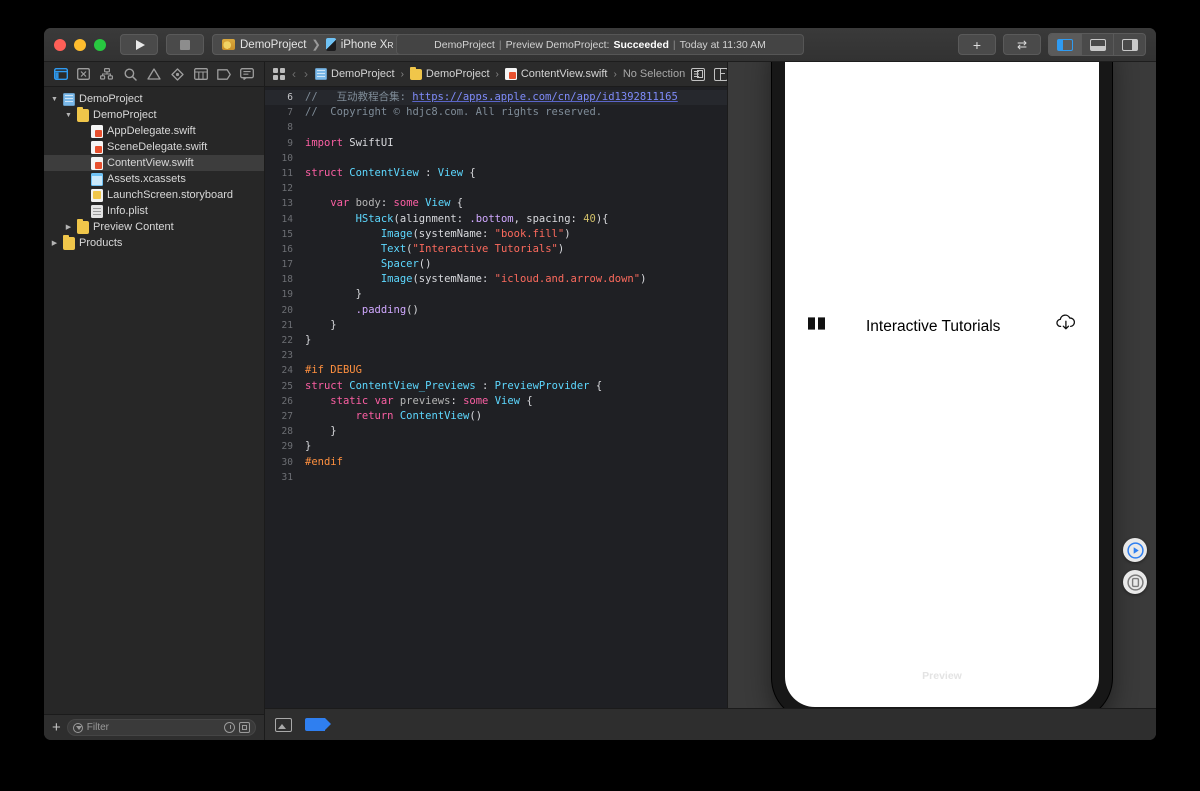 The image size is (1200, 791). Describe the element at coordinates (247, 74) in the screenshot. I see `report-navigator-icon` at that location.